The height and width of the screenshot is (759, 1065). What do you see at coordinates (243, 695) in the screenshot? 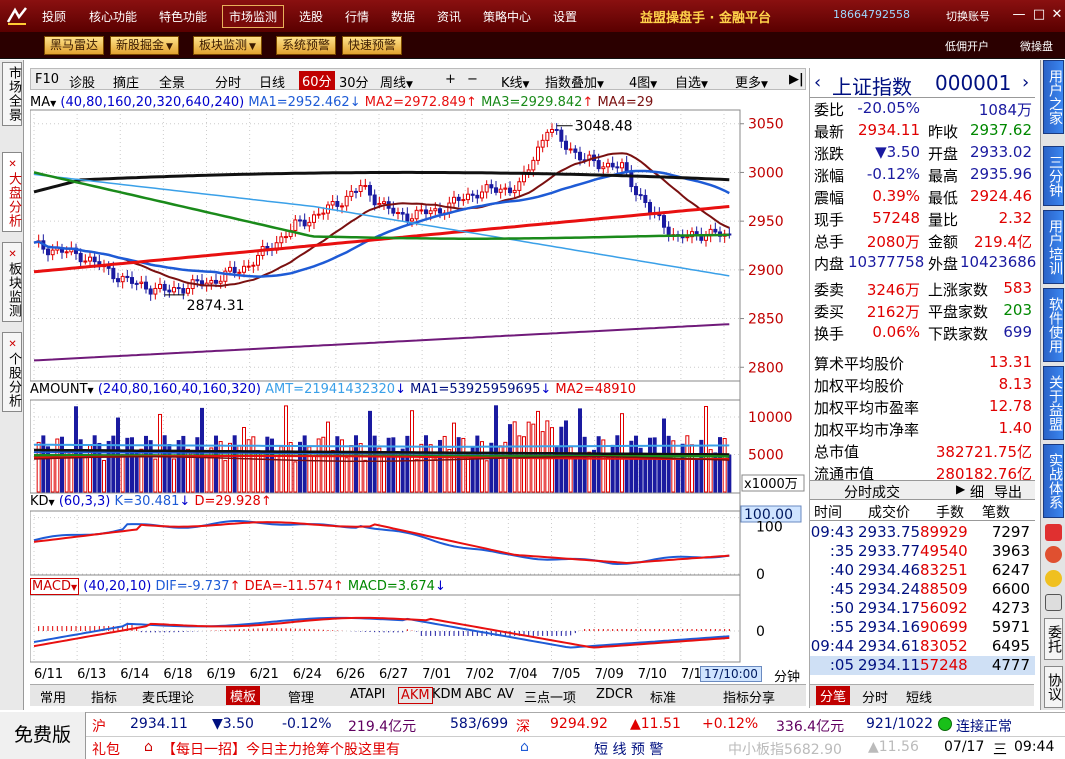
I see `tab-template: 模板` at bounding box center [243, 695].